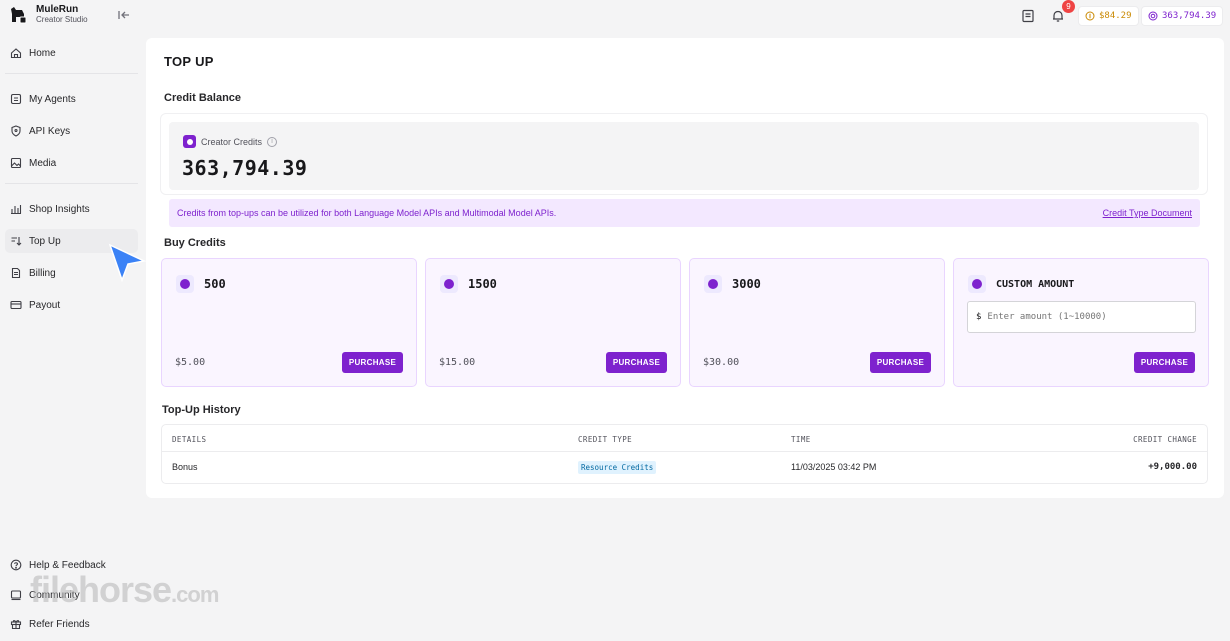 This screenshot has height=641, width=1230. I want to click on package-price: $30.00, so click(721, 362).